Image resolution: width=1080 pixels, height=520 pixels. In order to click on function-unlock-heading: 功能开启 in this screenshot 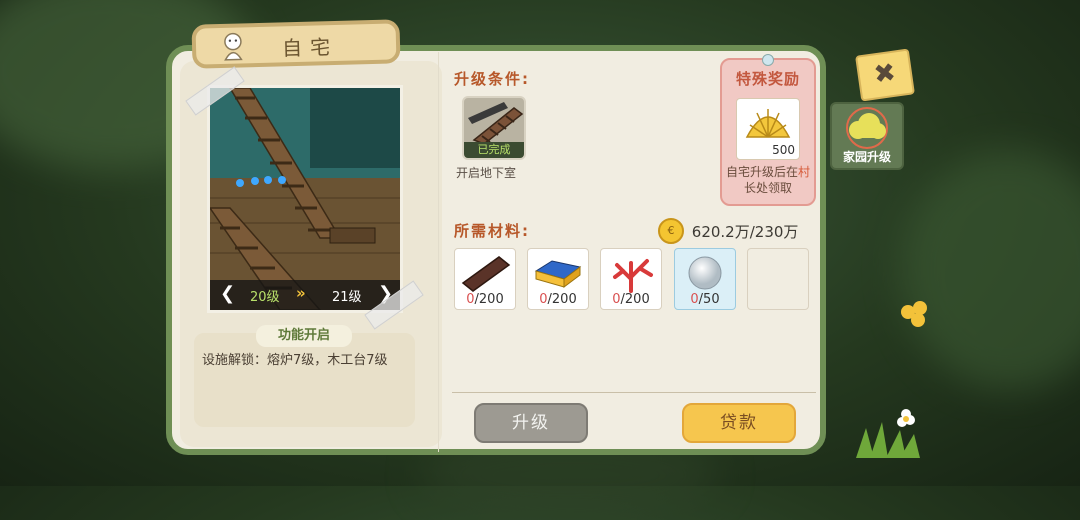, I will do `click(304, 336)`.